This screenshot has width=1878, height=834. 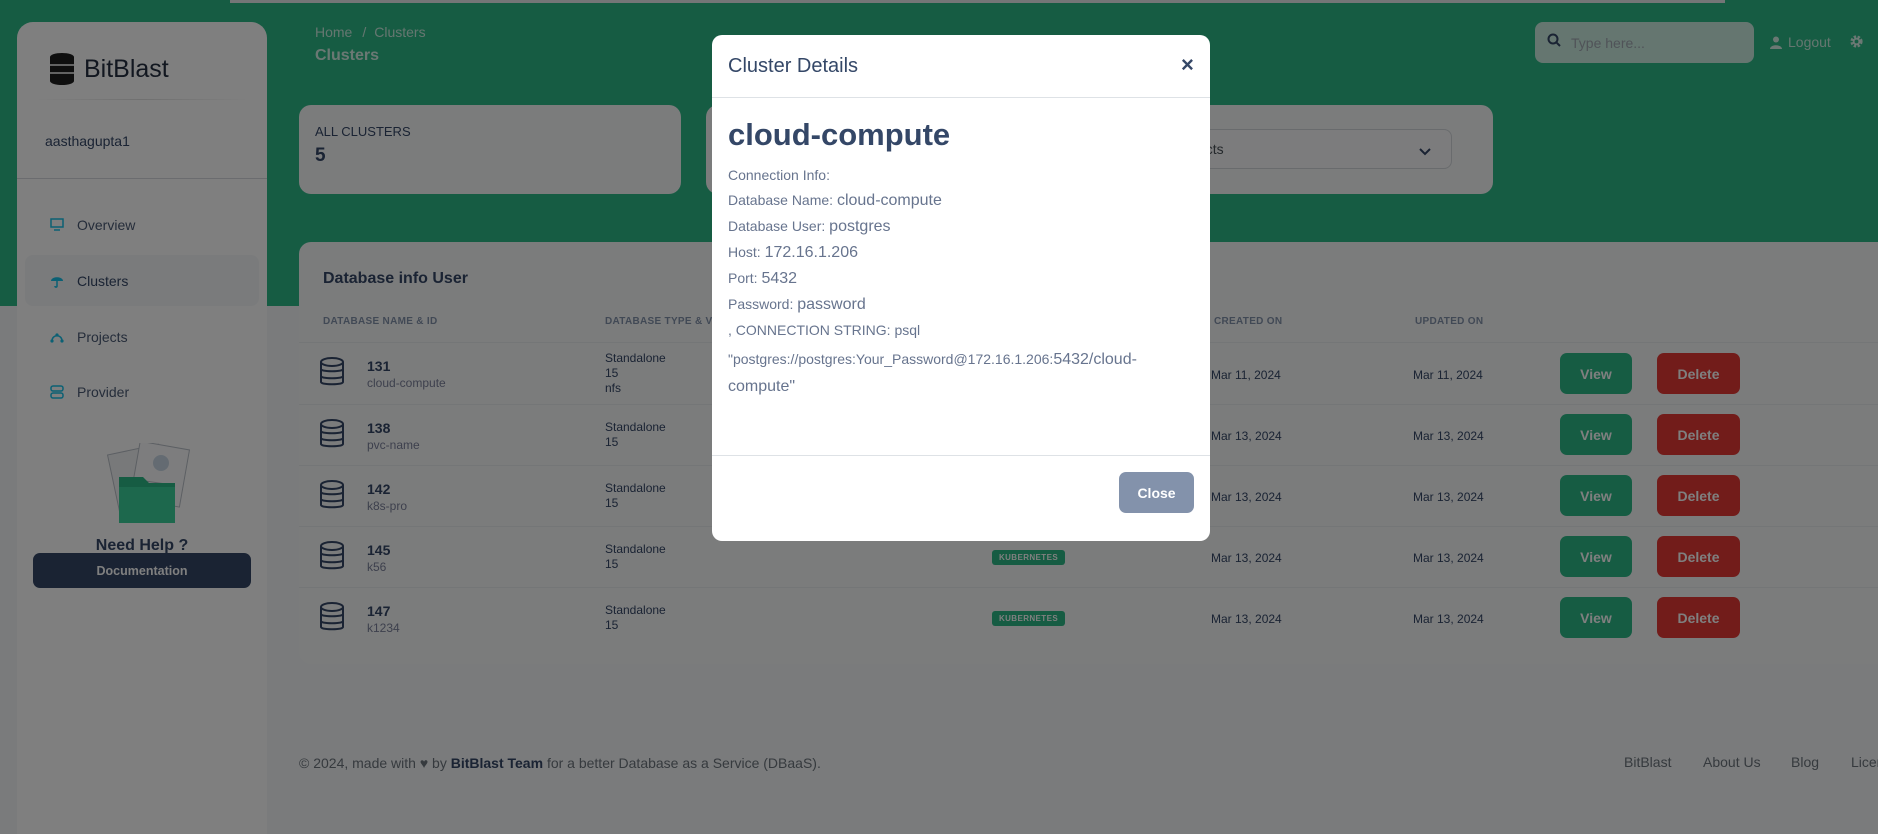 I want to click on modal-footer-divider, so click(x=961, y=455).